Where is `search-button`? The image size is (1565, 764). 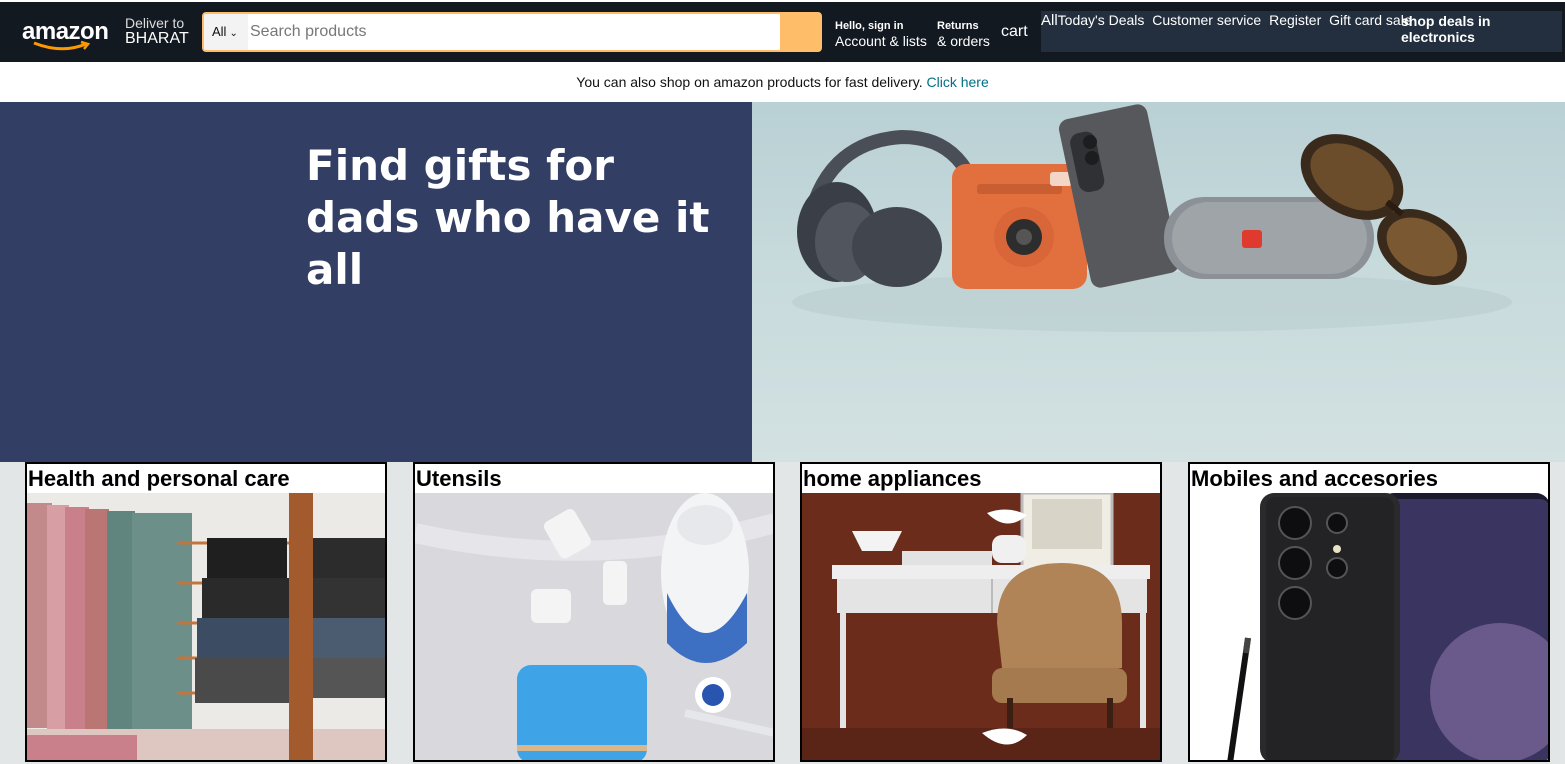
search-button is located at coordinates (800, 32).